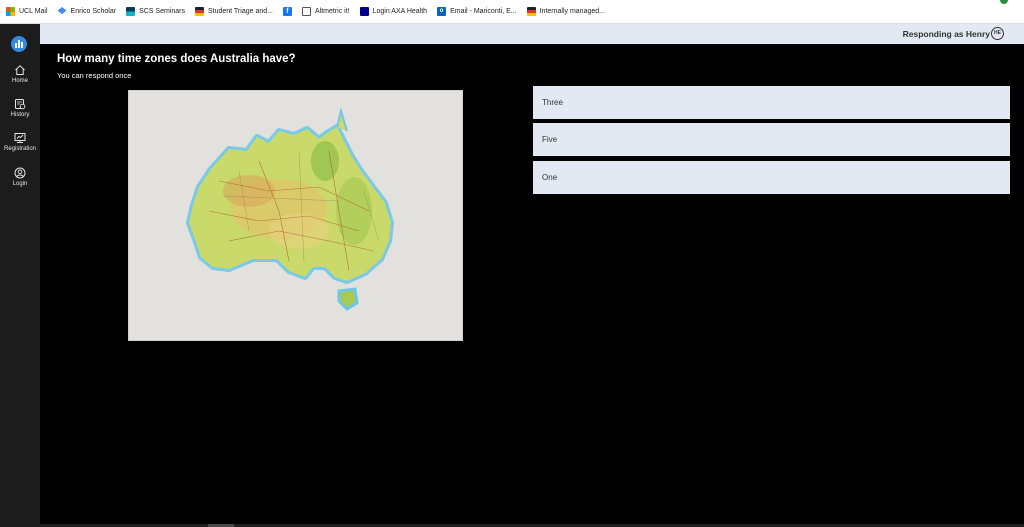  What do you see at coordinates (332, 11) in the screenshot?
I see `bookmark-label: Altmetric it!` at bounding box center [332, 11].